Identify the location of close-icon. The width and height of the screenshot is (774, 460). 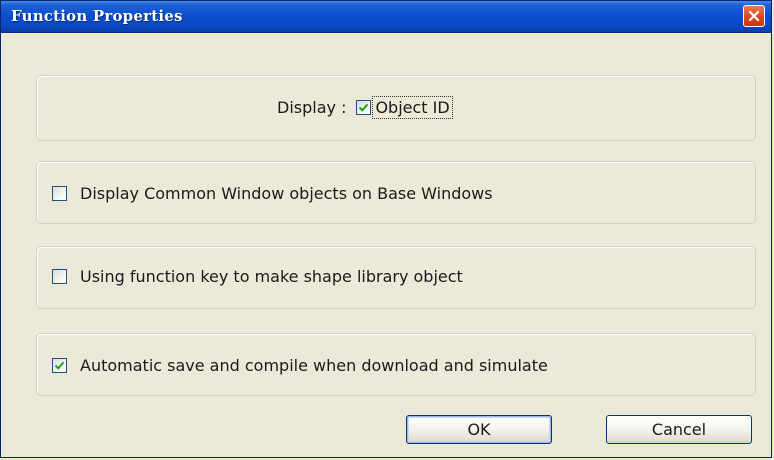
(754, 16).